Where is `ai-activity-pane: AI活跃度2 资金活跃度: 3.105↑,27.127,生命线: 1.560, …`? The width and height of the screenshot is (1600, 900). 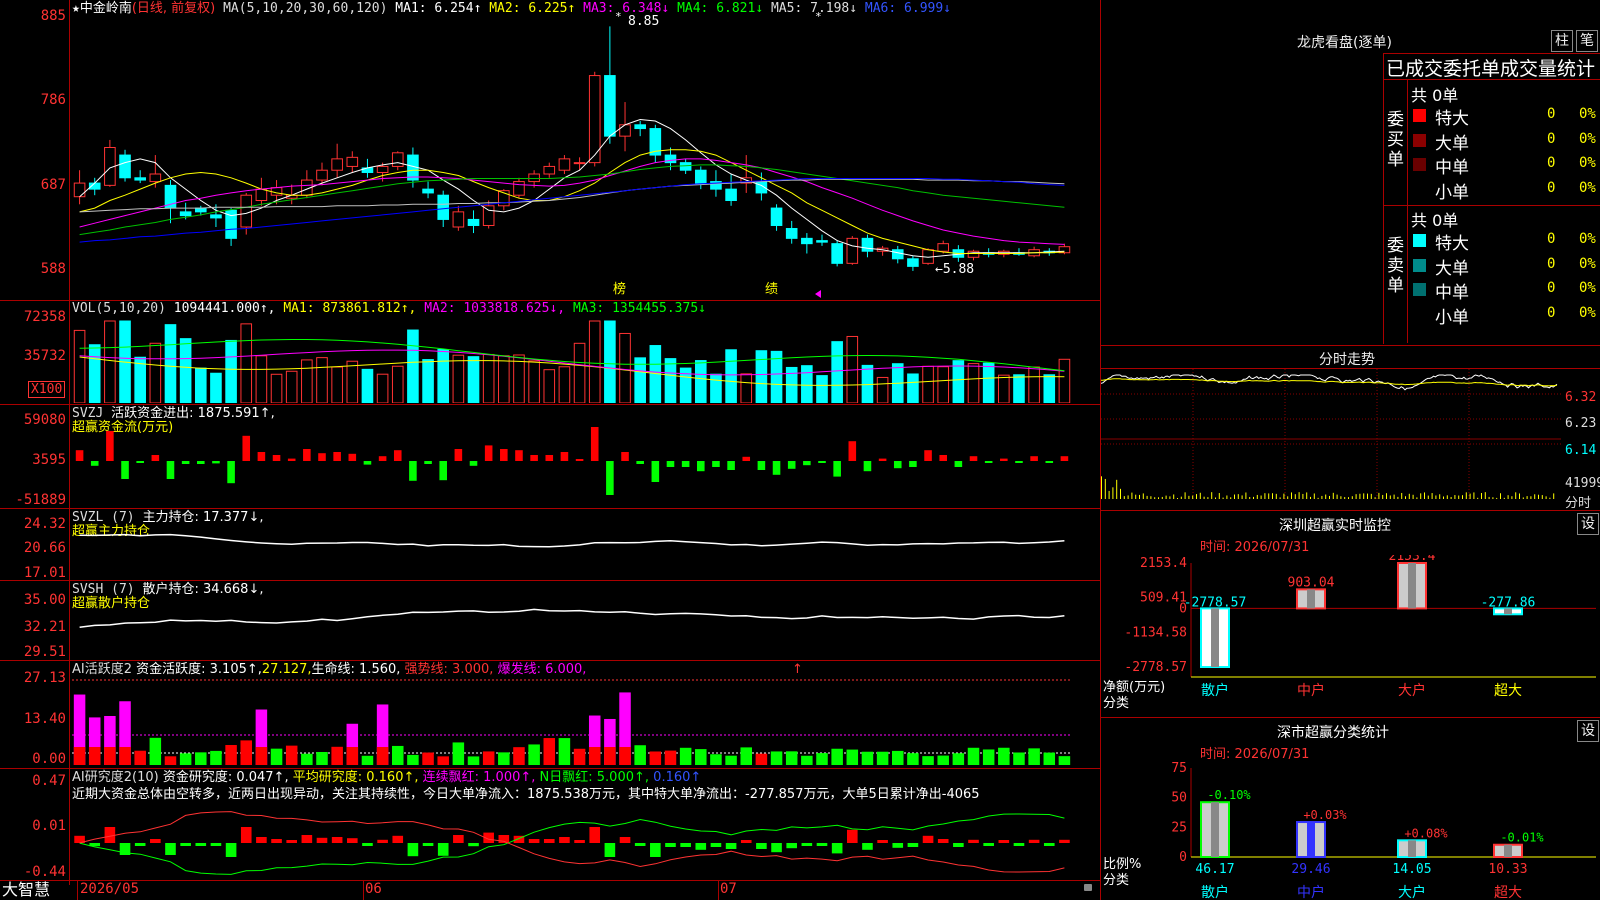
ai-activity-pane: AI活跃度2 资金活跃度: 3.105↑,27.127,生命线: 1.560, … is located at coordinates (550, 714).